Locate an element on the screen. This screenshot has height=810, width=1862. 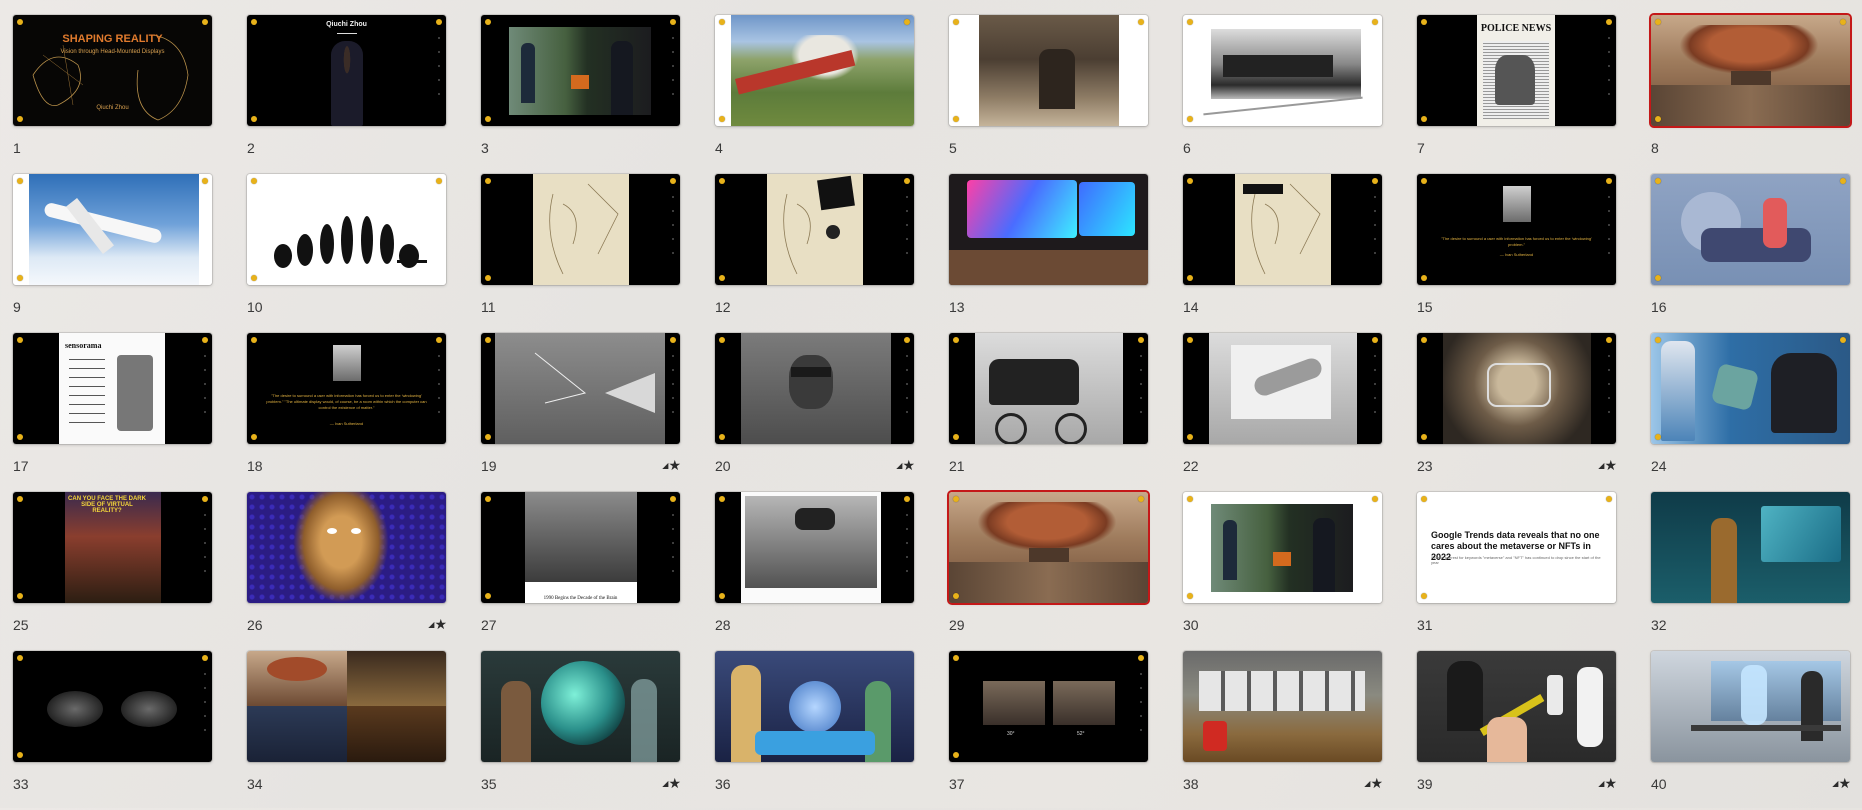
slide-tile: Qiuchi Zhou 2 is located at coordinates (346, 94).